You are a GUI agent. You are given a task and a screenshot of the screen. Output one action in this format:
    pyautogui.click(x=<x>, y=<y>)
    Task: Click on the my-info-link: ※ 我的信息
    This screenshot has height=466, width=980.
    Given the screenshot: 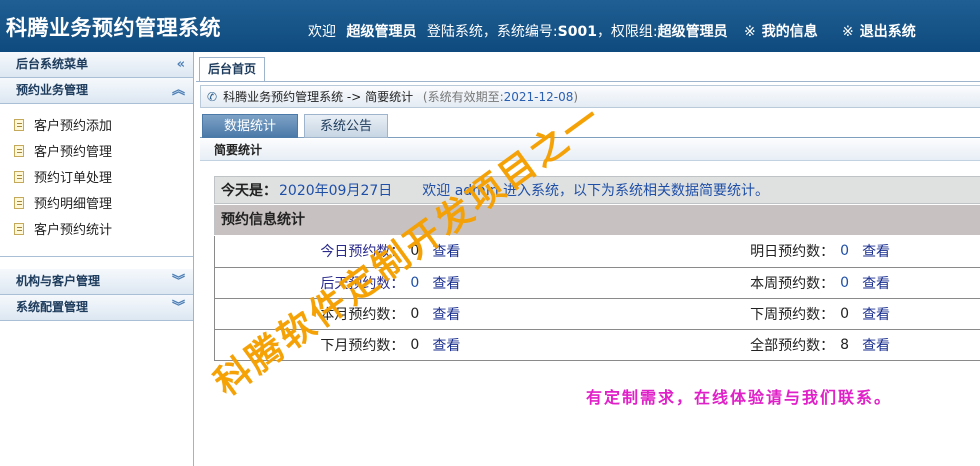 What is the action you would take?
    pyautogui.click(x=781, y=31)
    